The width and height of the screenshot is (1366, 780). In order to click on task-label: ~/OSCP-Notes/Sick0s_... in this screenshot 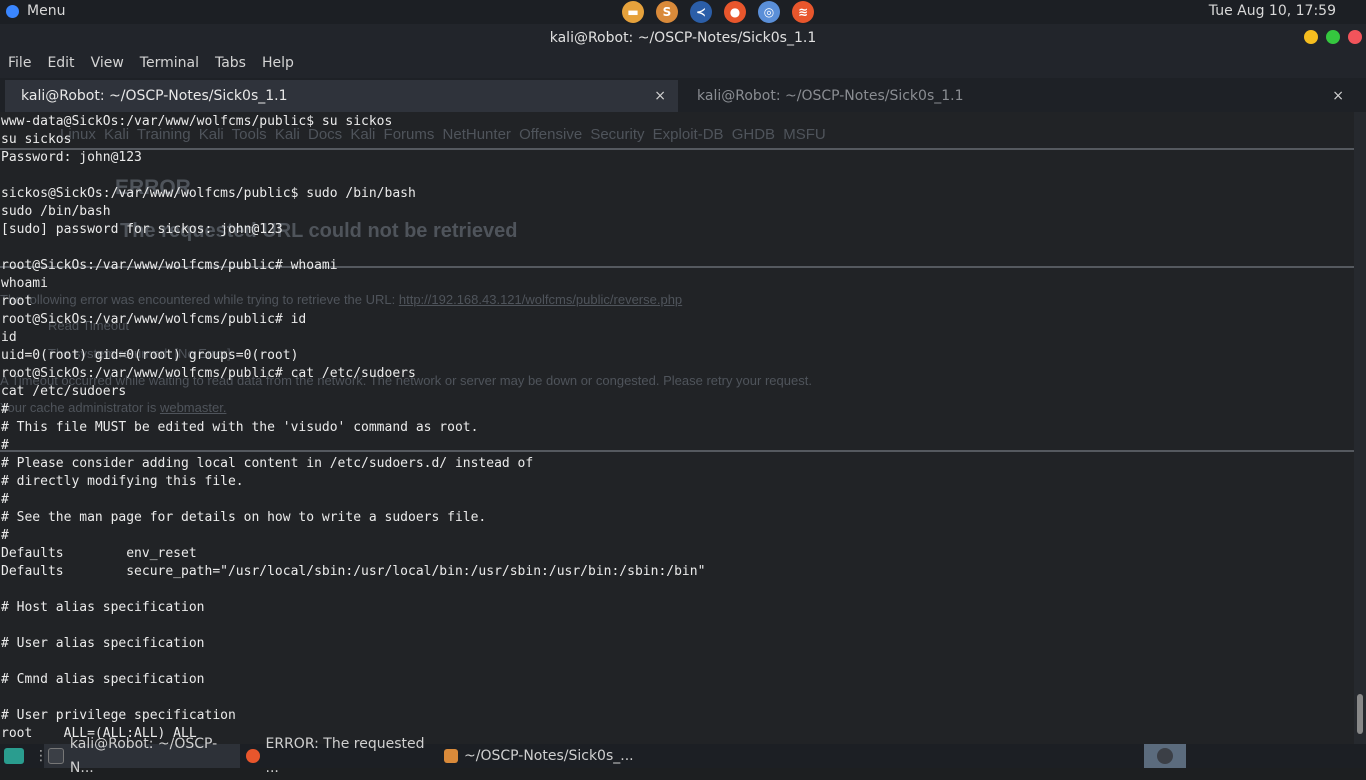, I will do `click(549, 756)`.